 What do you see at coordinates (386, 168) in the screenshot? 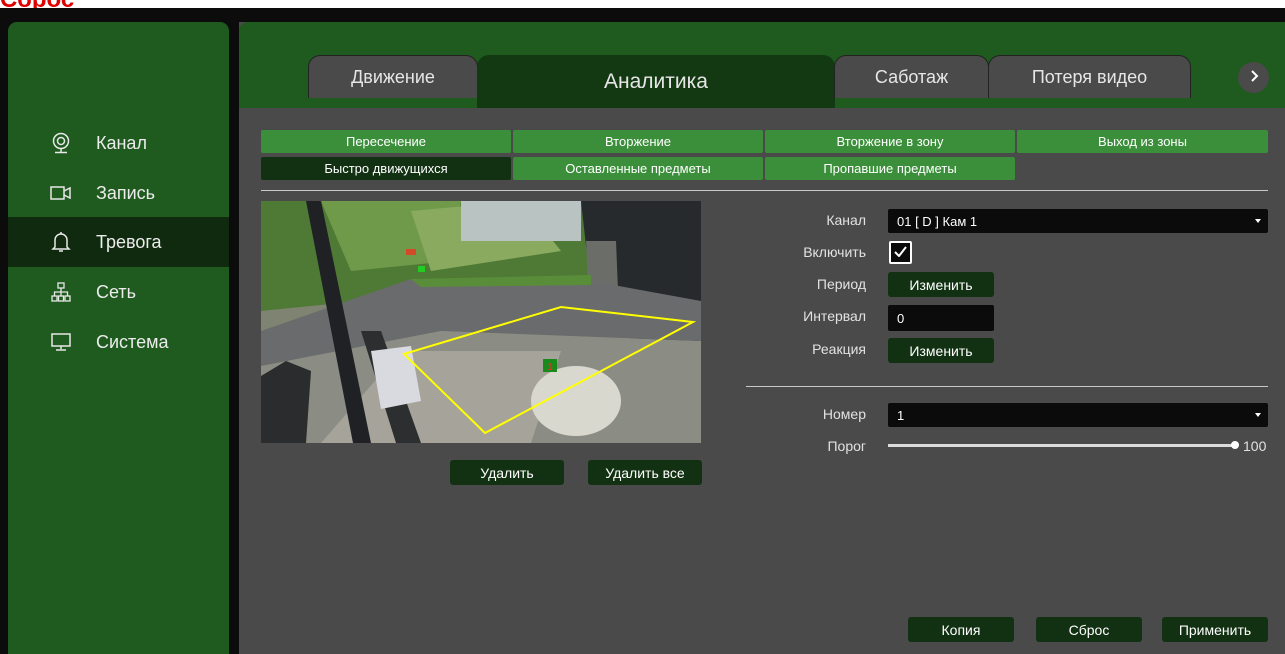
I see `zone-btn-fast-moving: Быстро движущихся` at bounding box center [386, 168].